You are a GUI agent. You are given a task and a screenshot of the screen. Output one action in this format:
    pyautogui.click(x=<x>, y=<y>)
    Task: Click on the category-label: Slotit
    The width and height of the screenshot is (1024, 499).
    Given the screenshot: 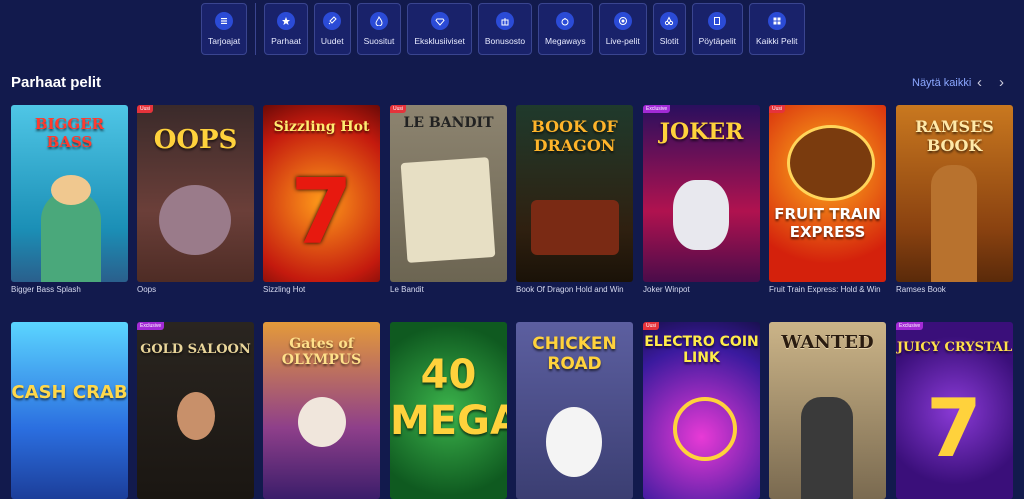 What is the action you would take?
    pyautogui.click(x=669, y=41)
    